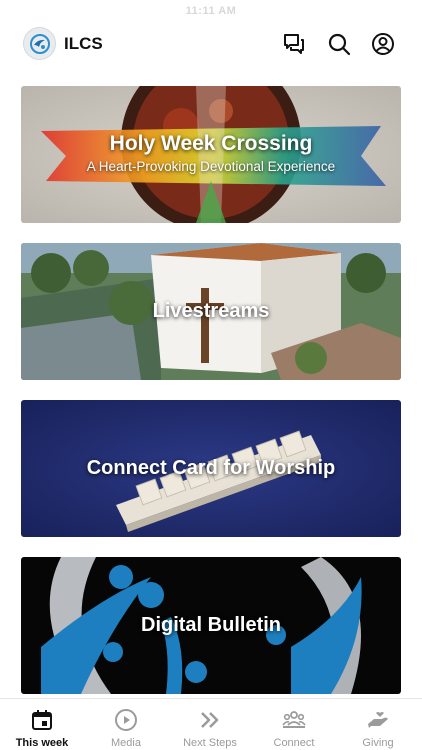  What do you see at coordinates (39, 43) in the screenshot?
I see `logo-icon` at bounding box center [39, 43].